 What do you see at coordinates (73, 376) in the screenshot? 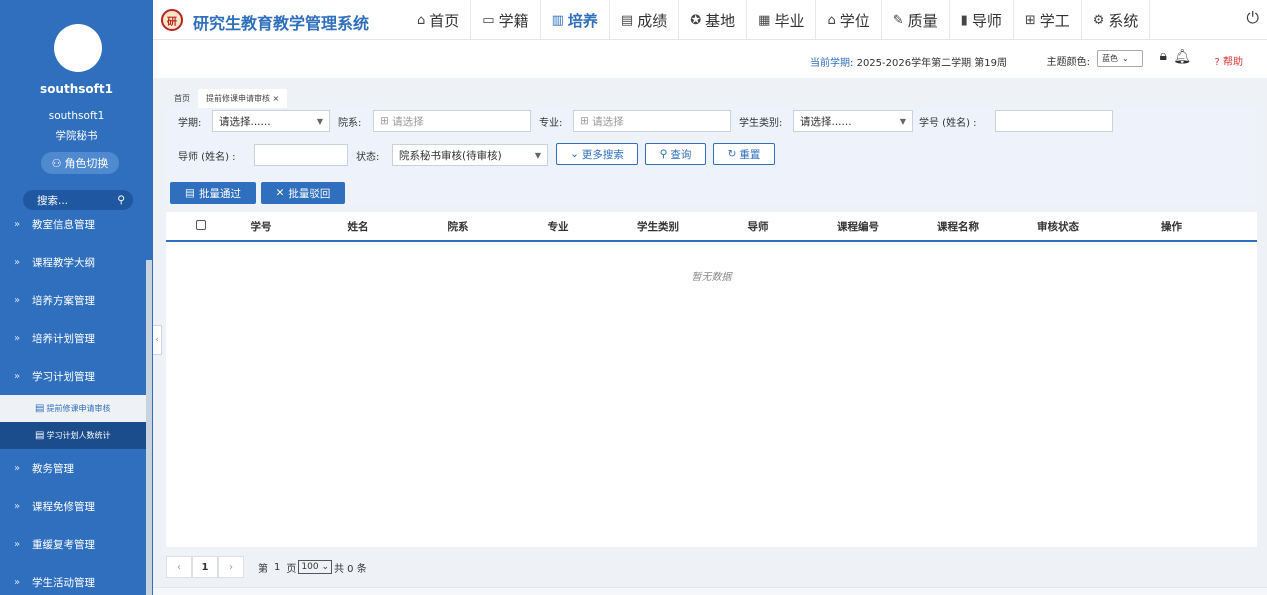
I see `sidebar-item-study-plan: » 学习计划管理` at bounding box center [73, 376].